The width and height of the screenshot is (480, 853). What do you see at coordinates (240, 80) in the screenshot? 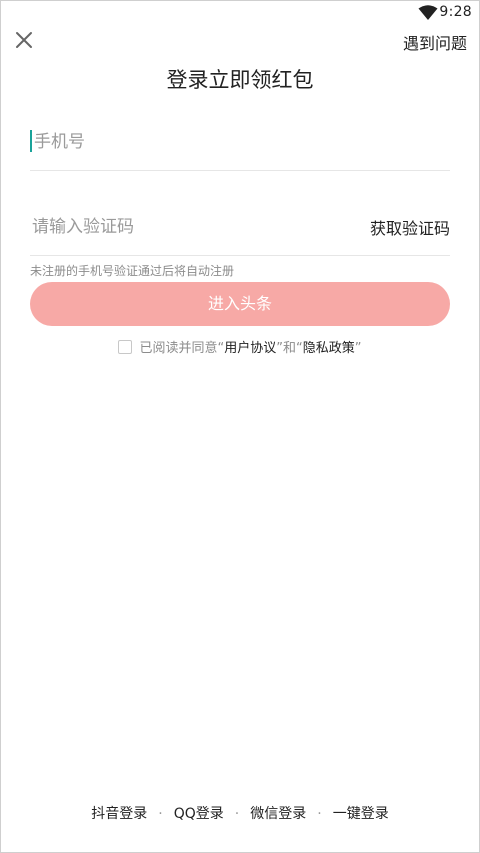
I see `page-title: 登录立即领红包` at bounding box center [240, 80].